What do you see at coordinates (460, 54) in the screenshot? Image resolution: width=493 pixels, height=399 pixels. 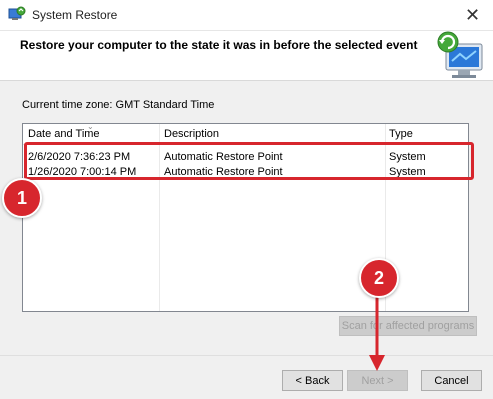 I see `computer-restore-icon` at bounding box center [460, 54].